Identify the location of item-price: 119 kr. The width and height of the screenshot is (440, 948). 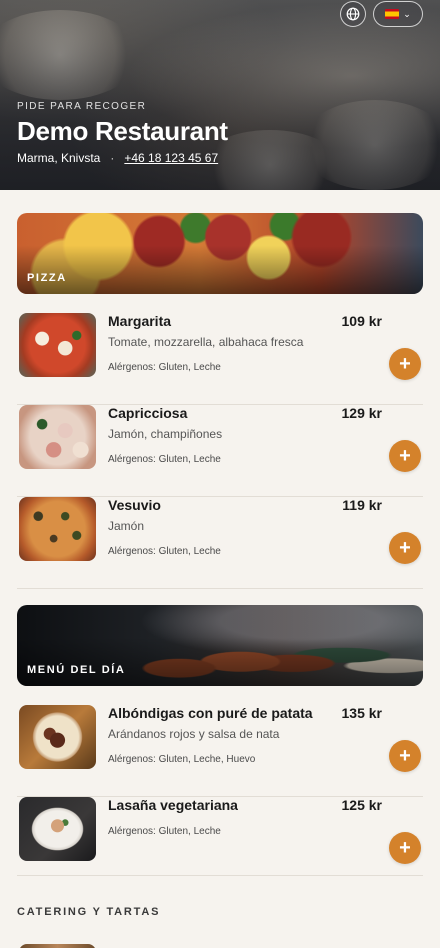
(362, 505).